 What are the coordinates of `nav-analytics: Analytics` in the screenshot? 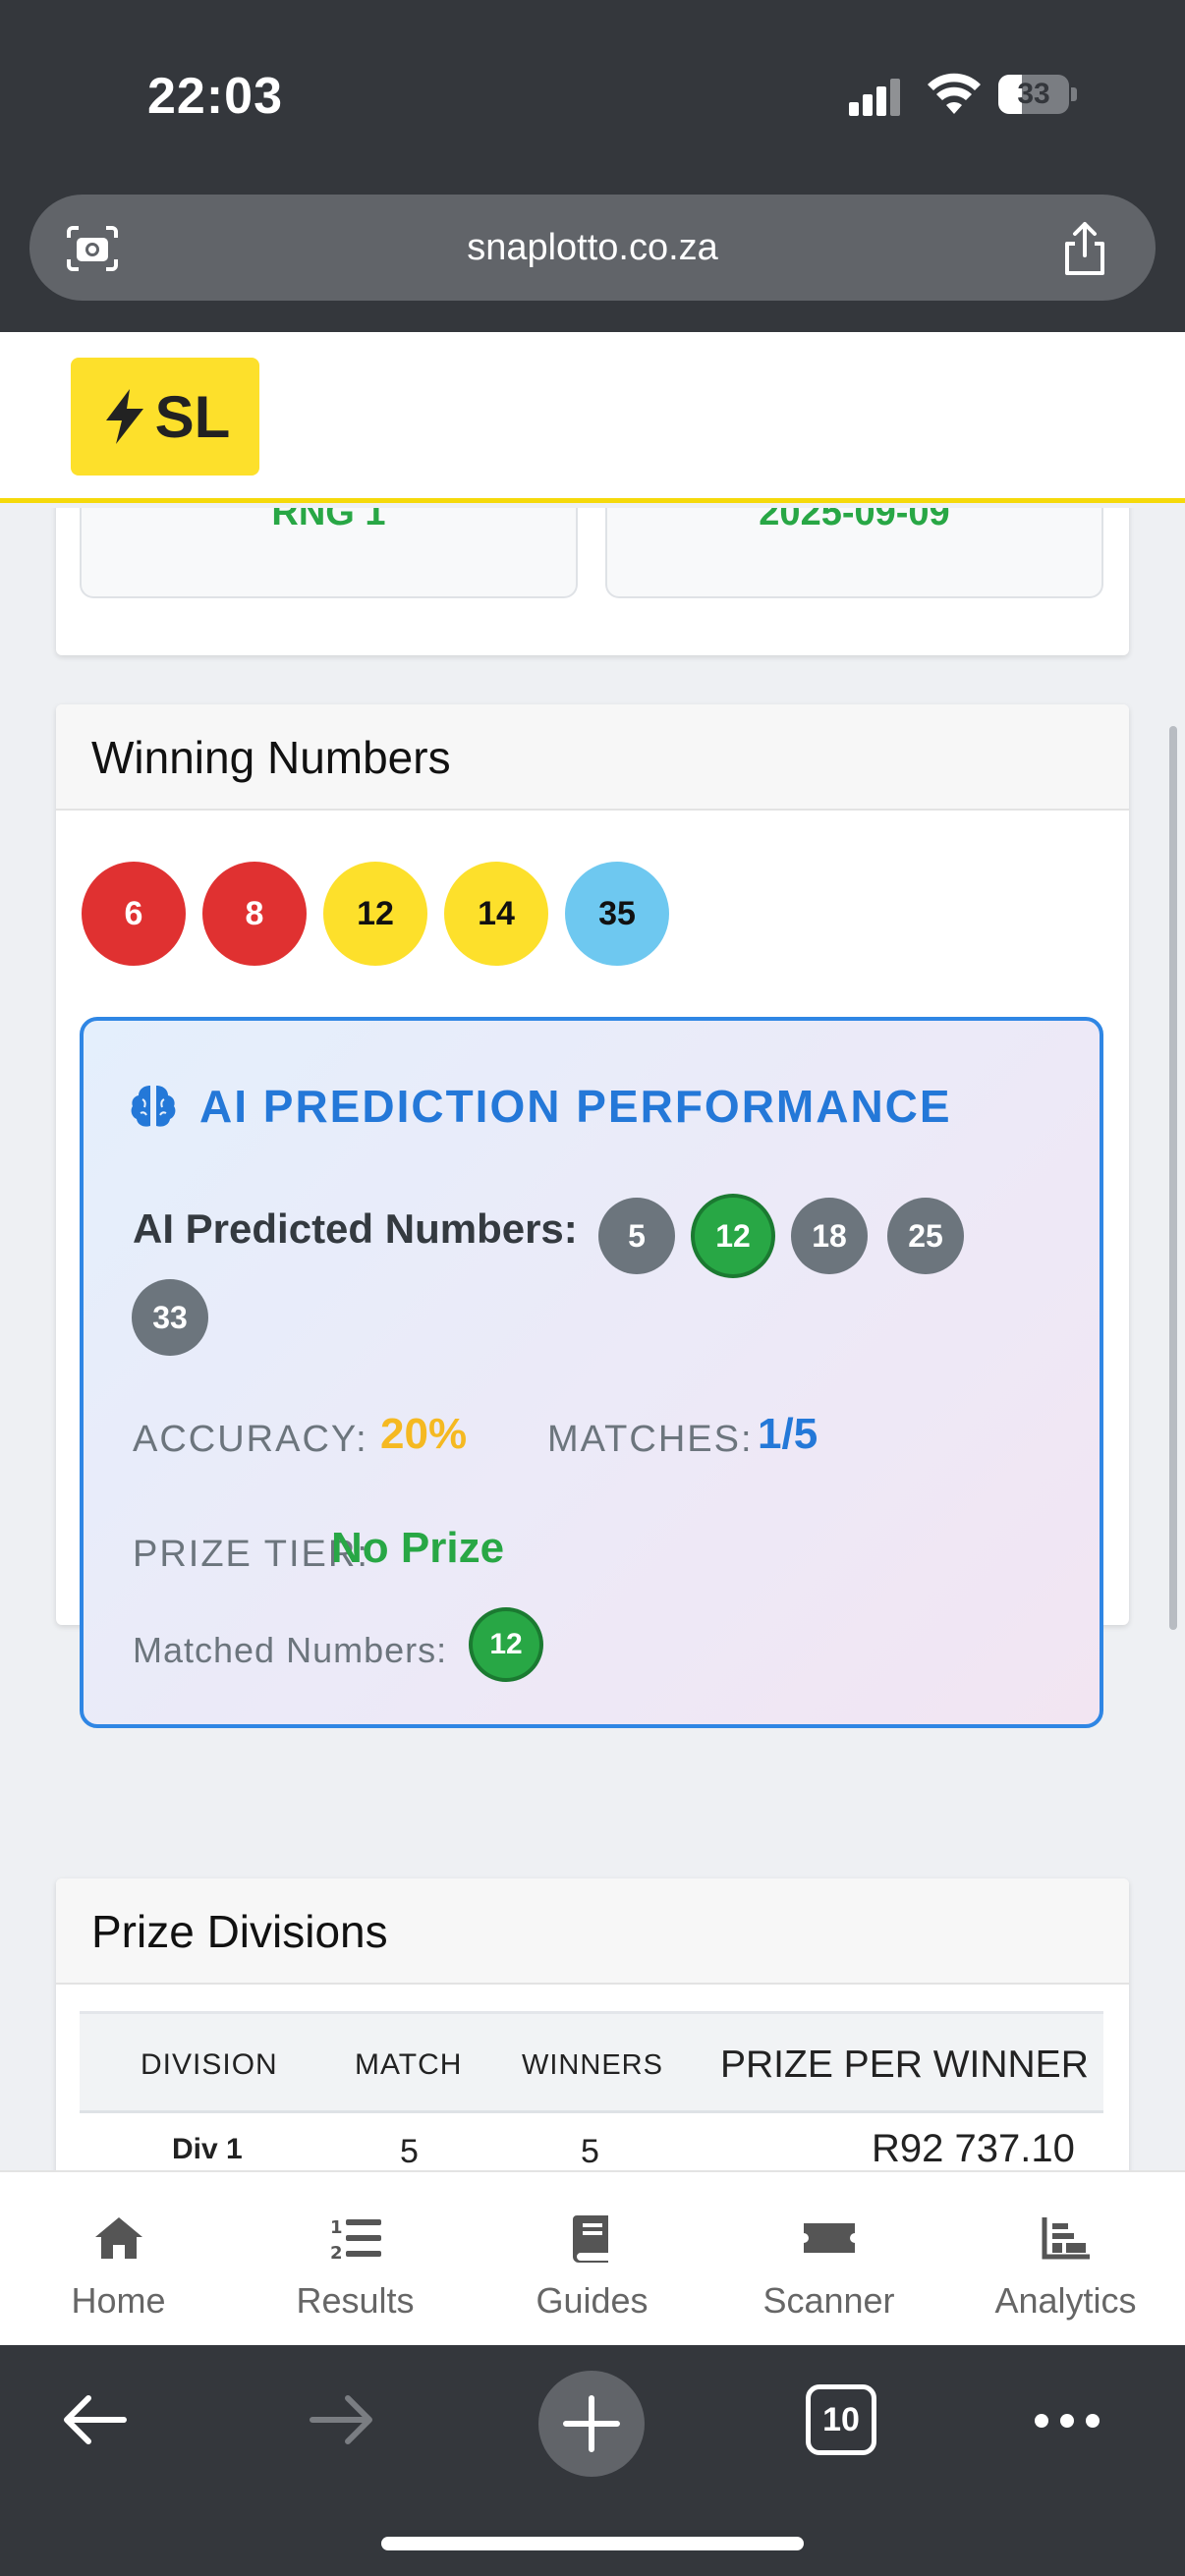 It's located at (1065, 2259).